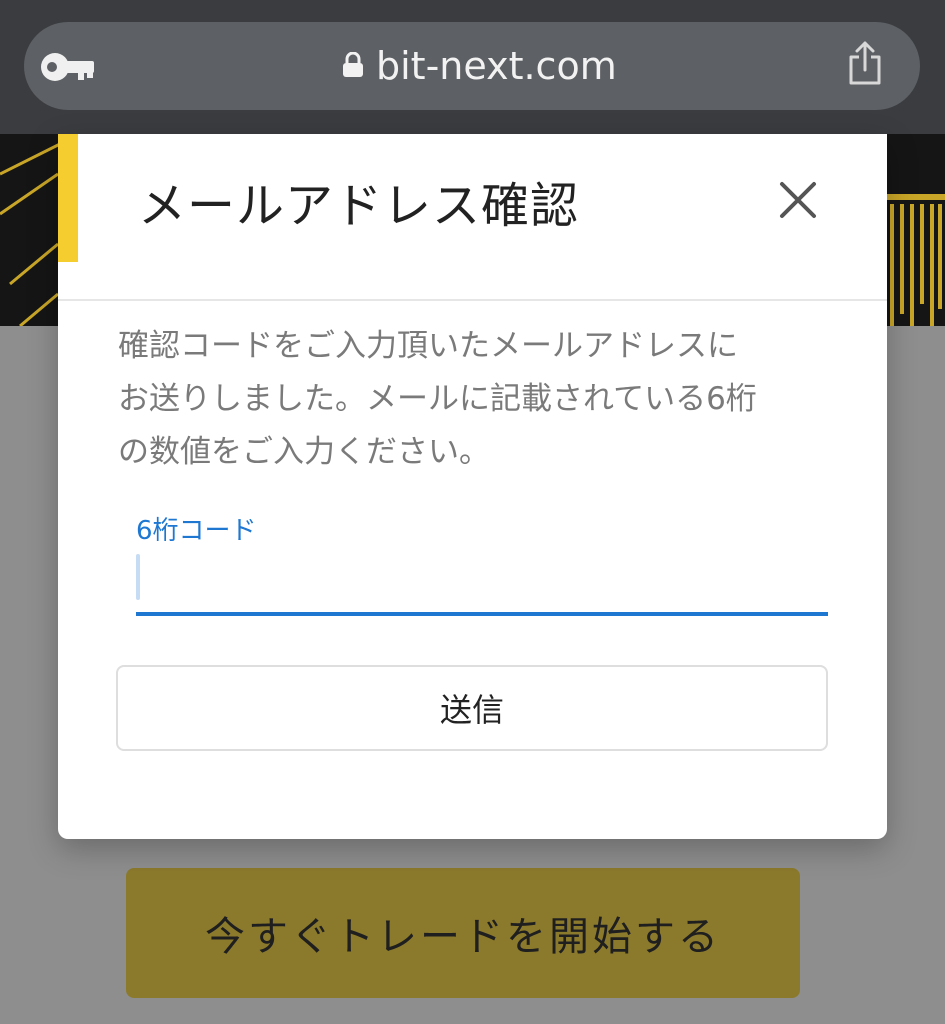 The image size is (945, 1024). What do you see at coordinates (865, 63) in the screenshot?
I see `share-icon` at bounding box center [865, 63].